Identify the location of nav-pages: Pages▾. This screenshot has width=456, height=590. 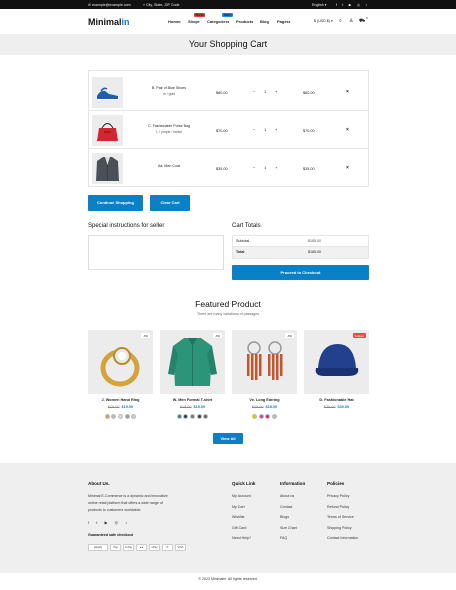
(283, 21).